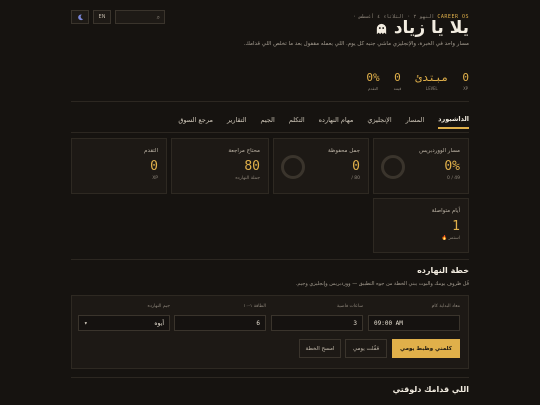  Describe the element at coordinates (431, 28) in the screenshot. I see `page-title-text: يلا يا زياد` at that location.